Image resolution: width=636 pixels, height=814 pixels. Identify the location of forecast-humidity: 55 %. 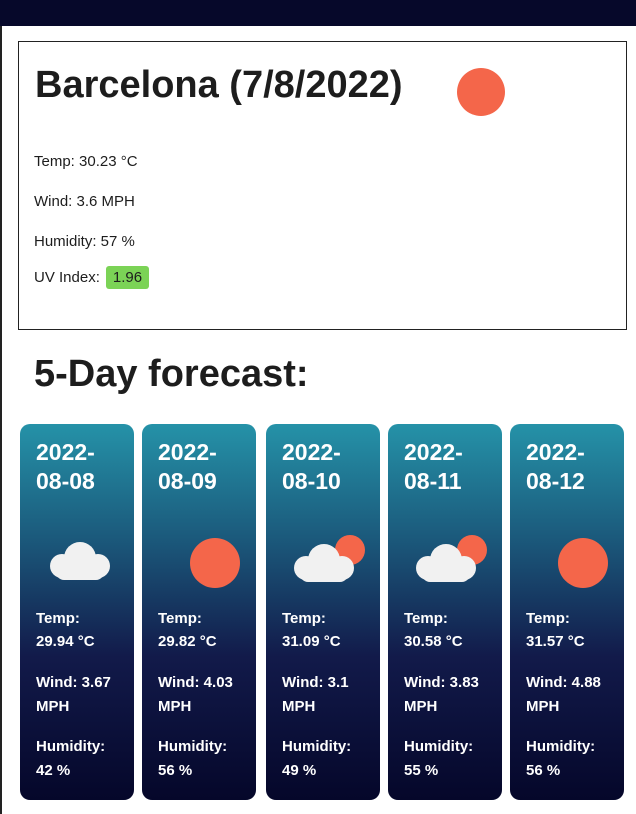
(421, 770).